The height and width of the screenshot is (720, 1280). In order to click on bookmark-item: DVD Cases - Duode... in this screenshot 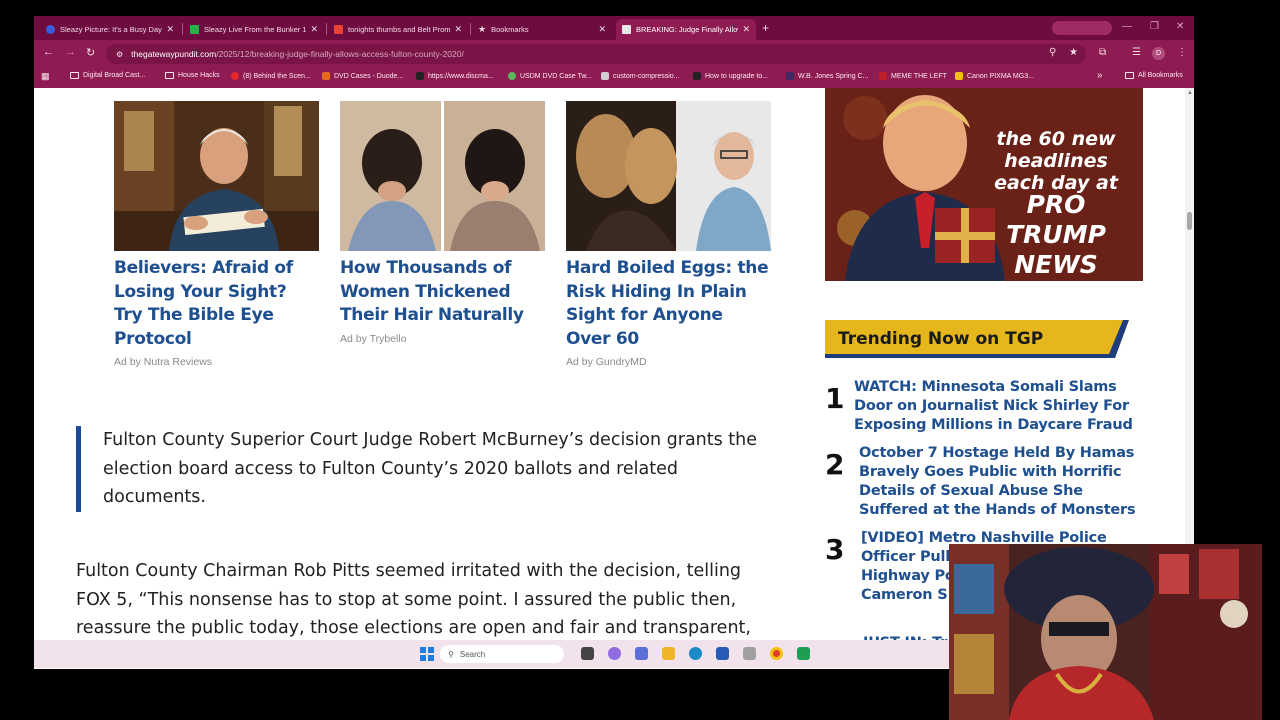, I will do `click(362, 76)`.